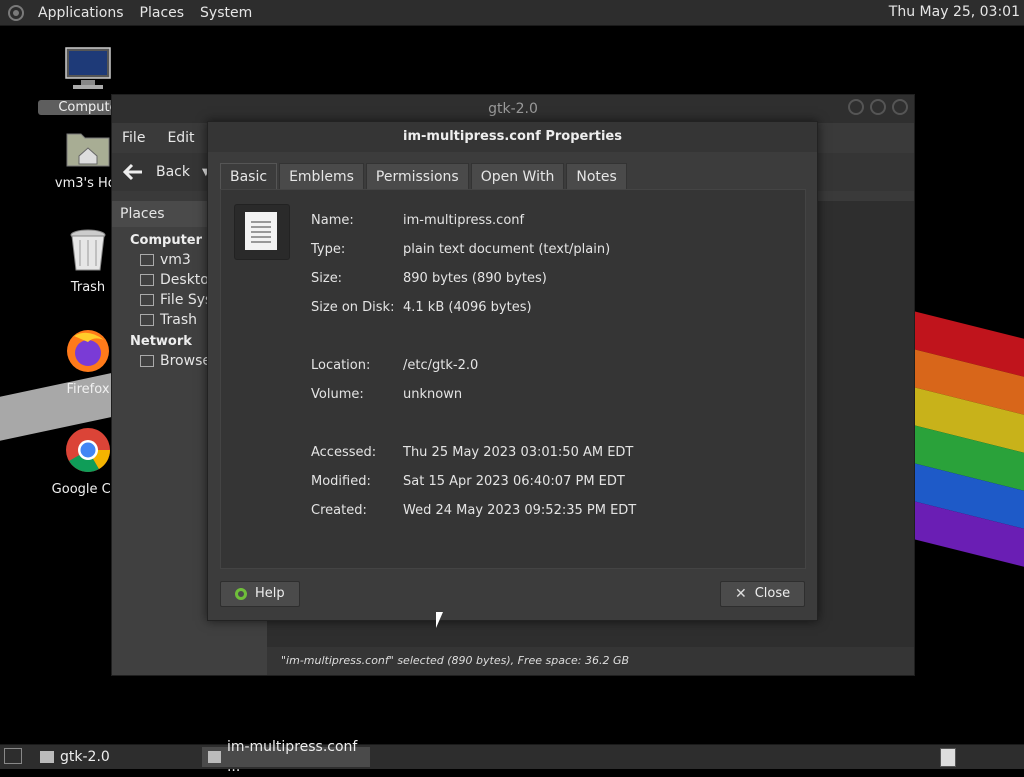  Describe the element at coordinates (147, 361) in the screenshot. I see `network-icon` at that location.